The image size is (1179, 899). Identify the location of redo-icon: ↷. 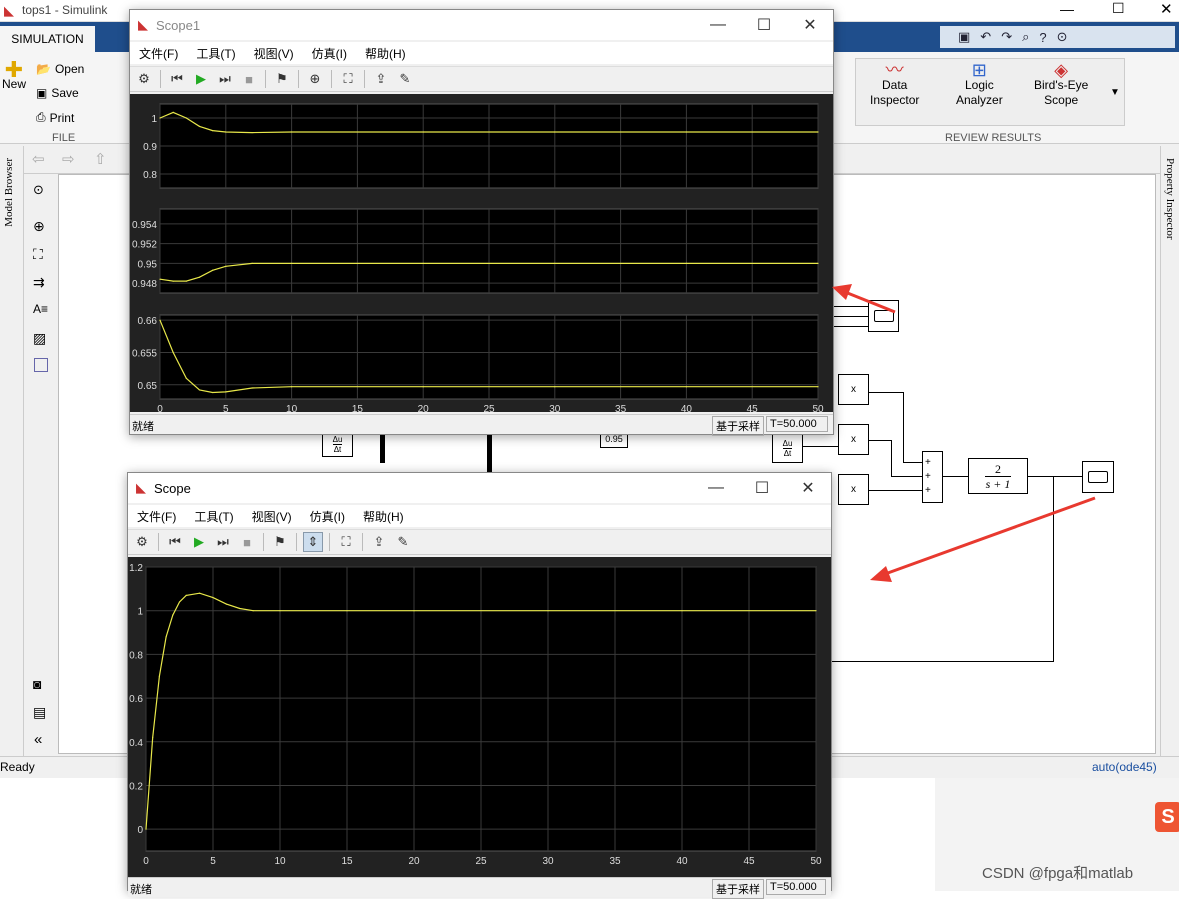
(1006, 37).